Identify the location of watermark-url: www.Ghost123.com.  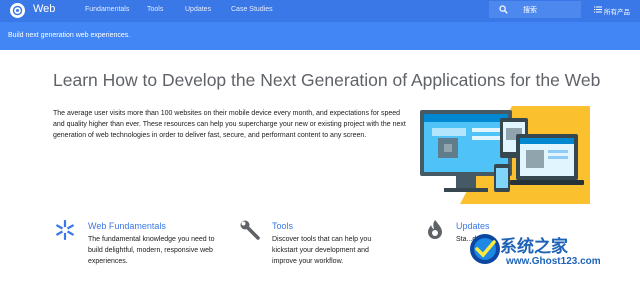
(553, 261).